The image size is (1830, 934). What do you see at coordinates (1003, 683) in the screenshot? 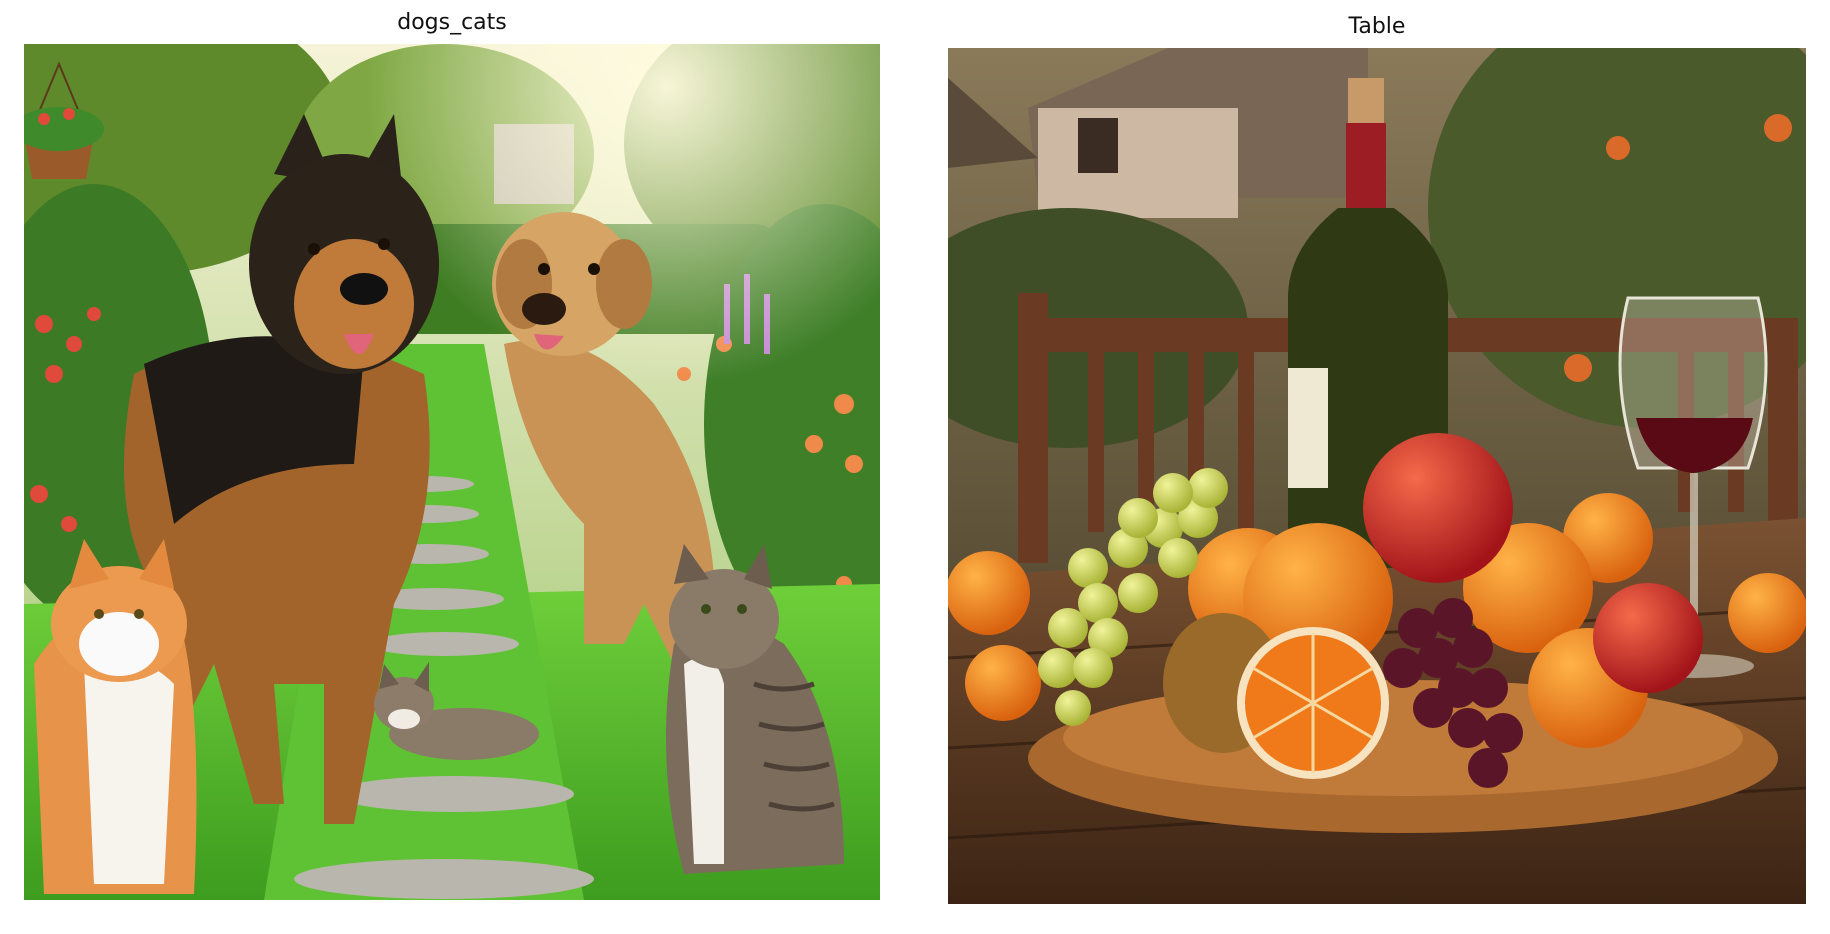
I see `orange-half` at bounding box center [1003, 683].